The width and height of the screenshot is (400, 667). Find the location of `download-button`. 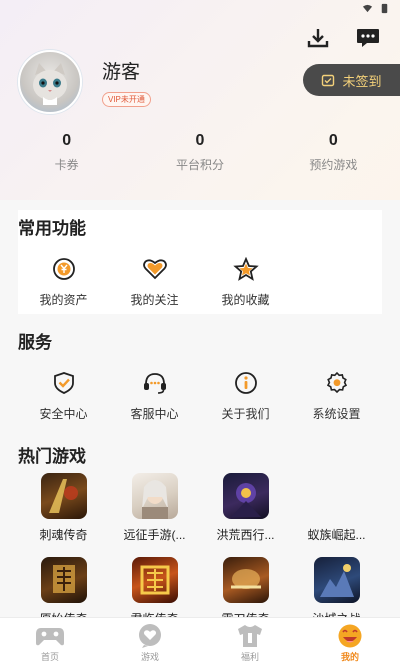

download-button is located at coordinates (318, 38).